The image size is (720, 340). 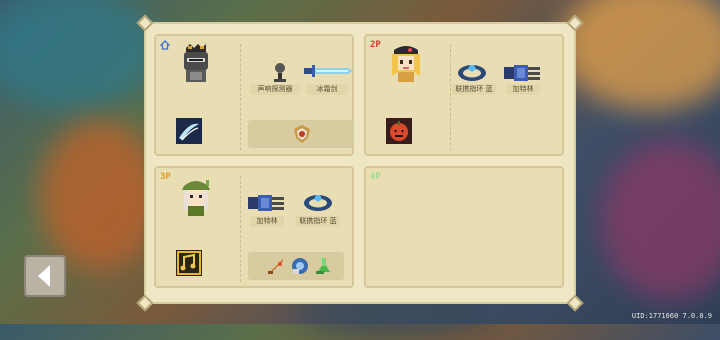 I want to click on elf-avatar, so click(x=196, y=198).